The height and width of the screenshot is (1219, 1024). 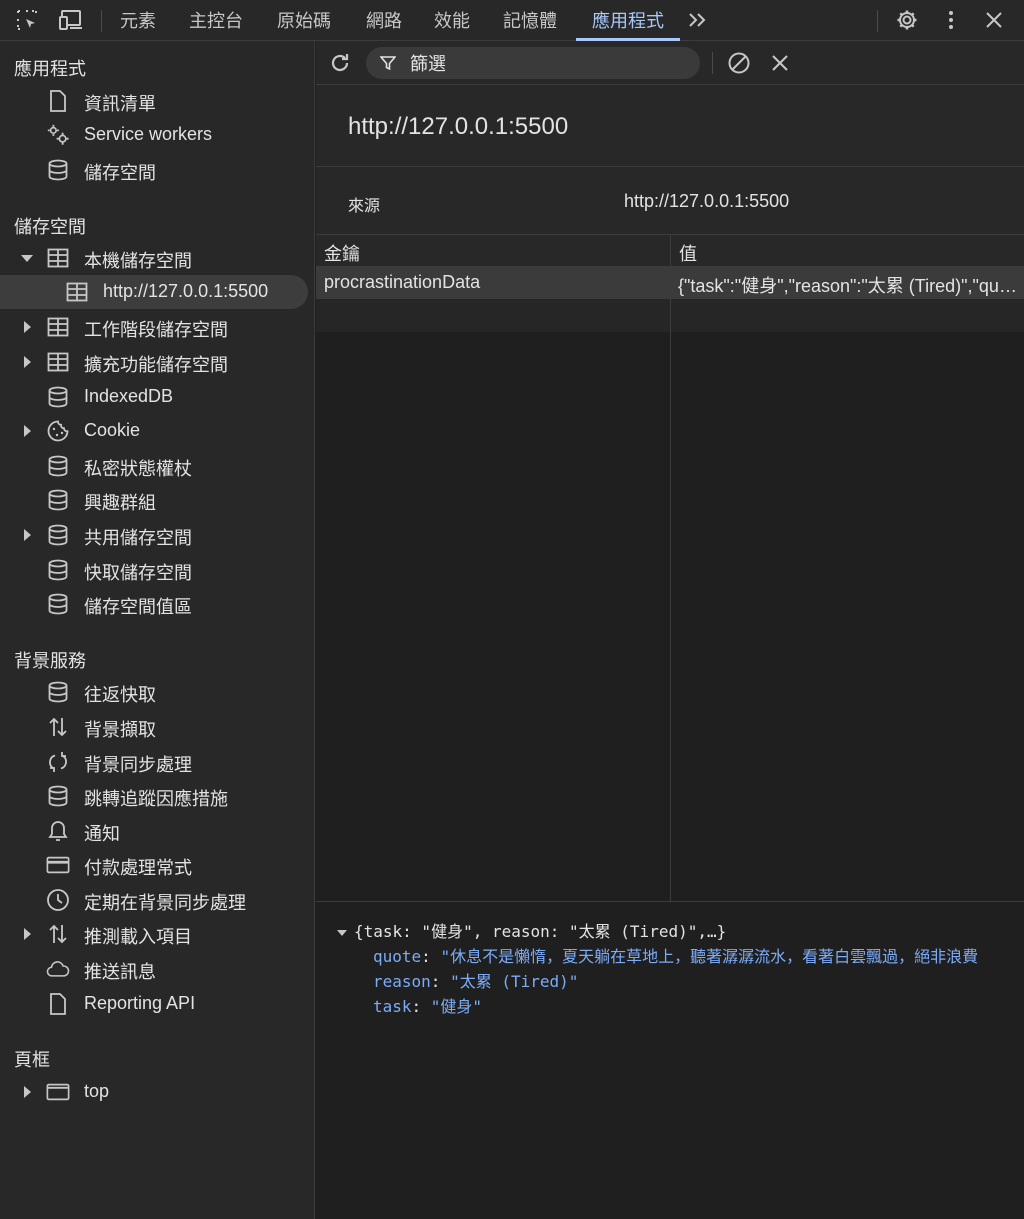 I want to click on sidebar-item-local-storage: 本機儲存空間, so click(x=154, y=258).